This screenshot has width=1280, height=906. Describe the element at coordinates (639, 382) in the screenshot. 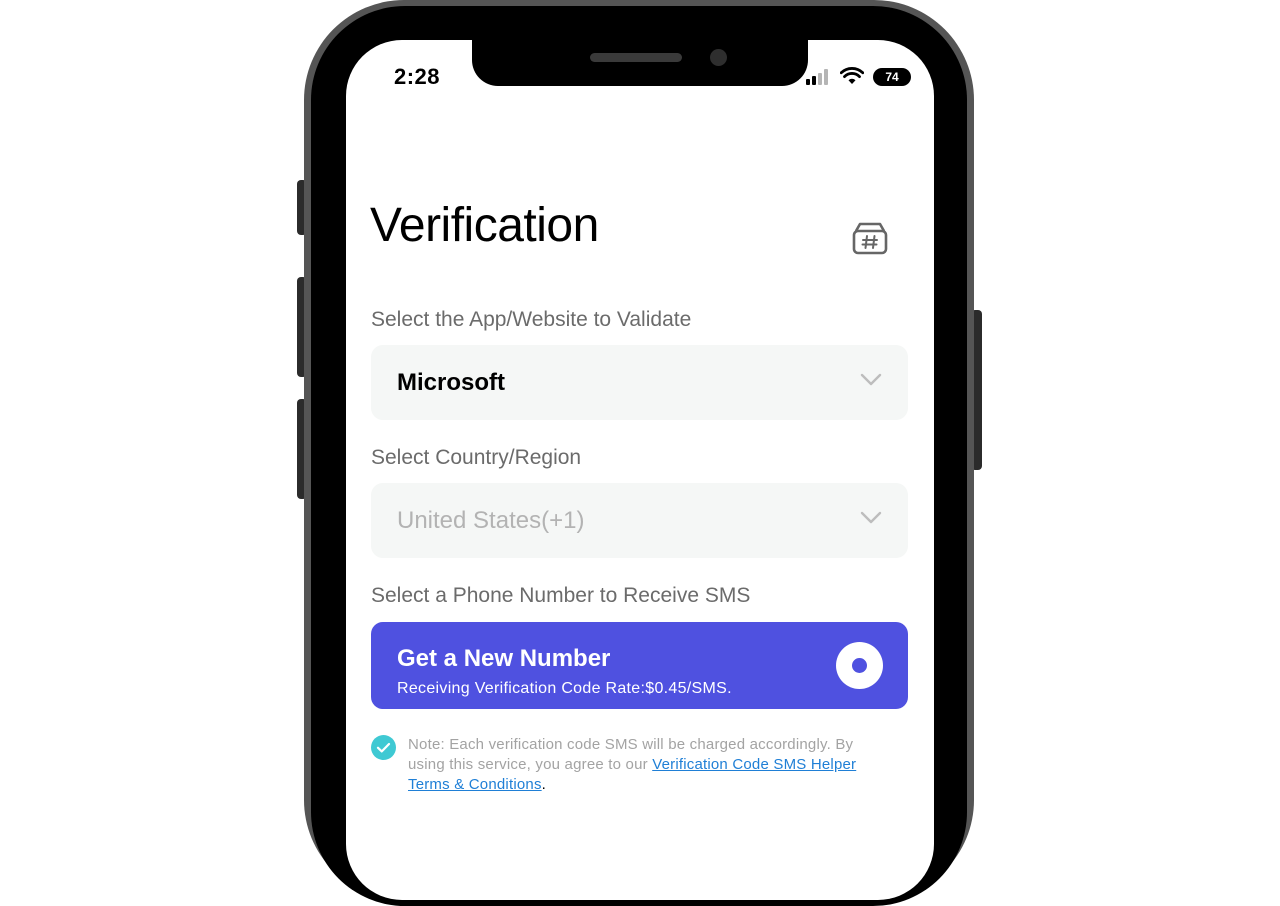

I see `app-select-dropdown: Microsoft` at that location.